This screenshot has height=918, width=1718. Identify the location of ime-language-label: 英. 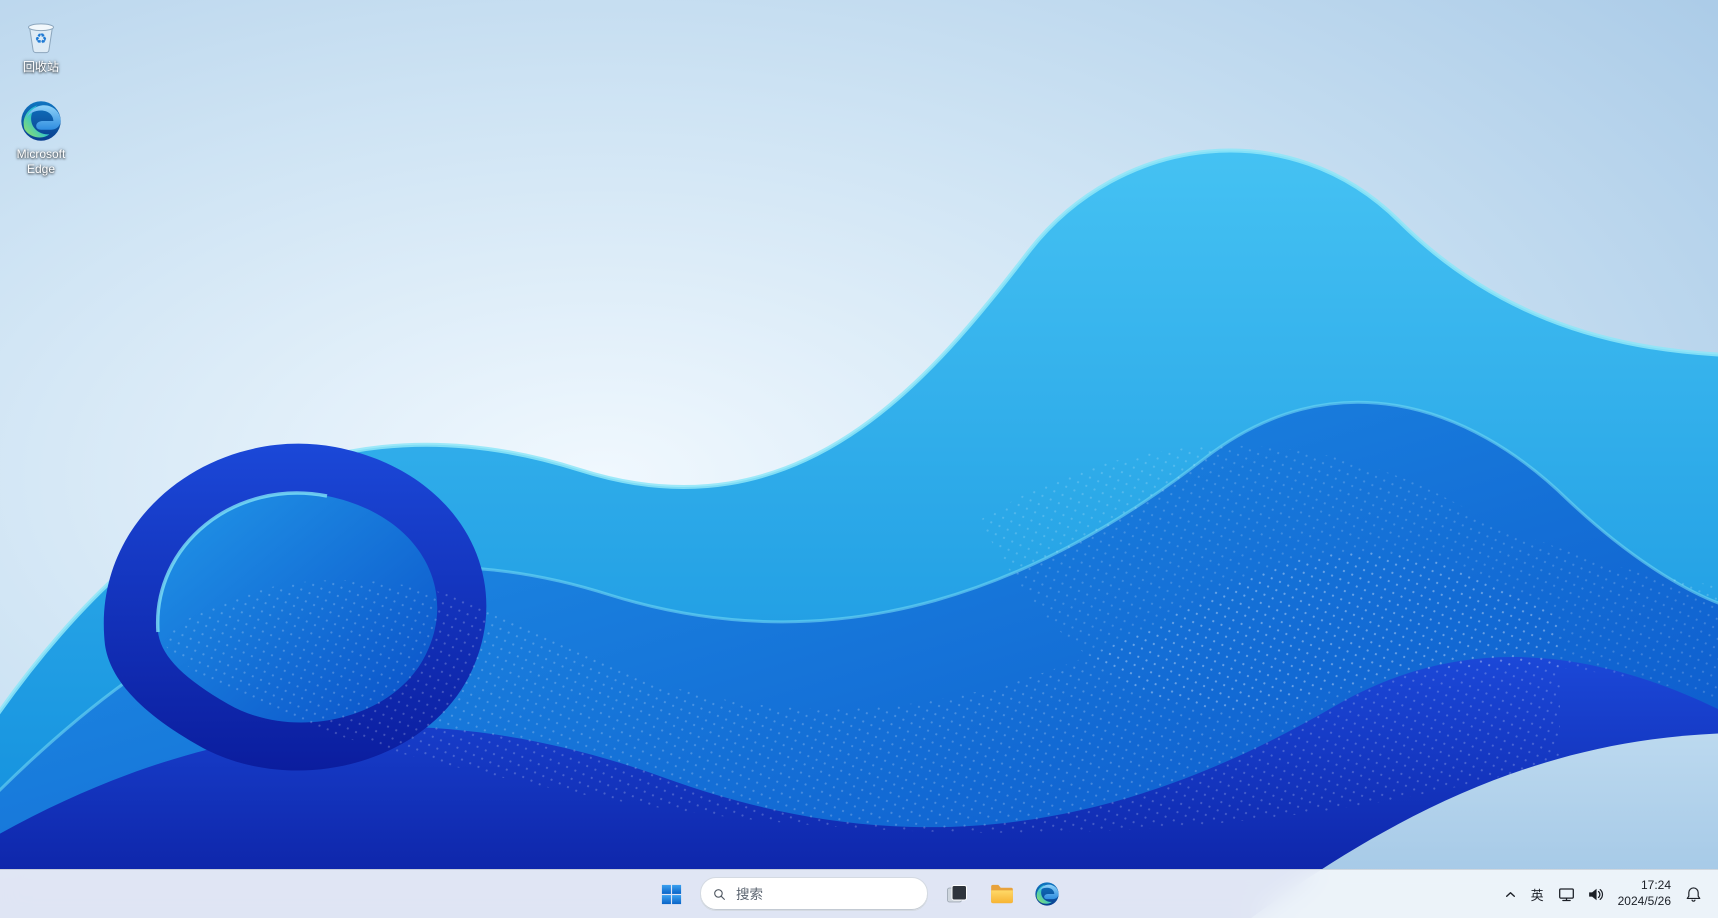
(1537, 895).